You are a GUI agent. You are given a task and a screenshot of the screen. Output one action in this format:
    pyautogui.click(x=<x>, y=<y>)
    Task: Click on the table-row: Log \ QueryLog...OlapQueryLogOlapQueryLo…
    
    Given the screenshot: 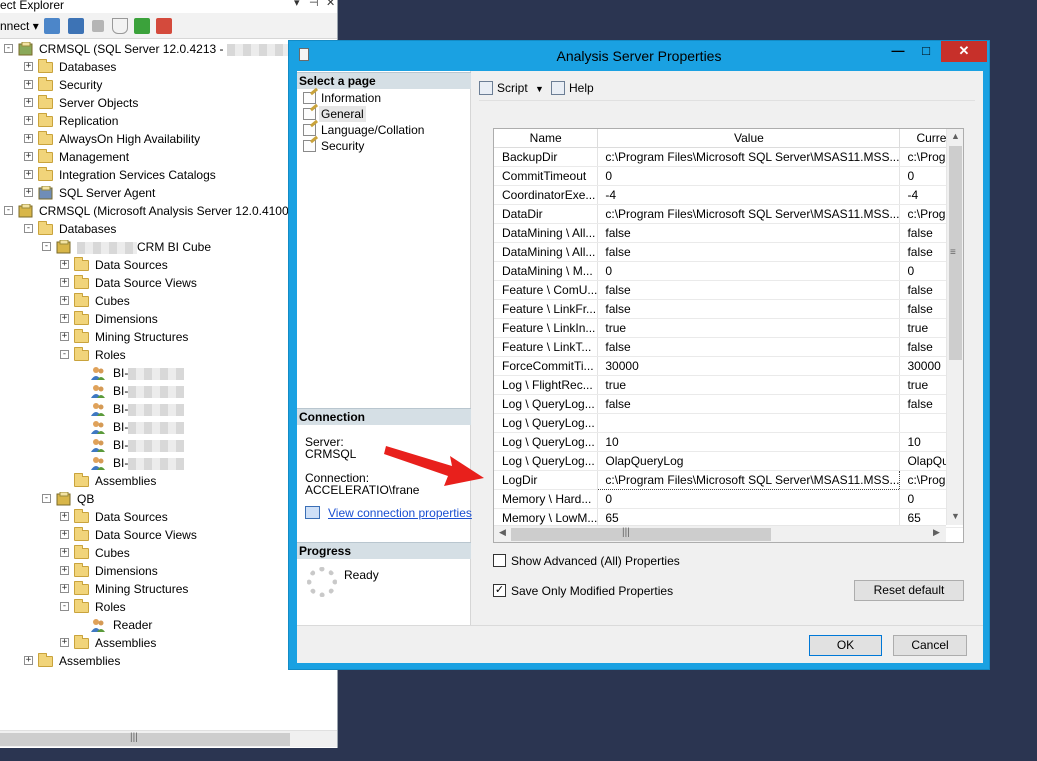 What is the action you would take?
    pyautogui.click(x=728, y=461)
    